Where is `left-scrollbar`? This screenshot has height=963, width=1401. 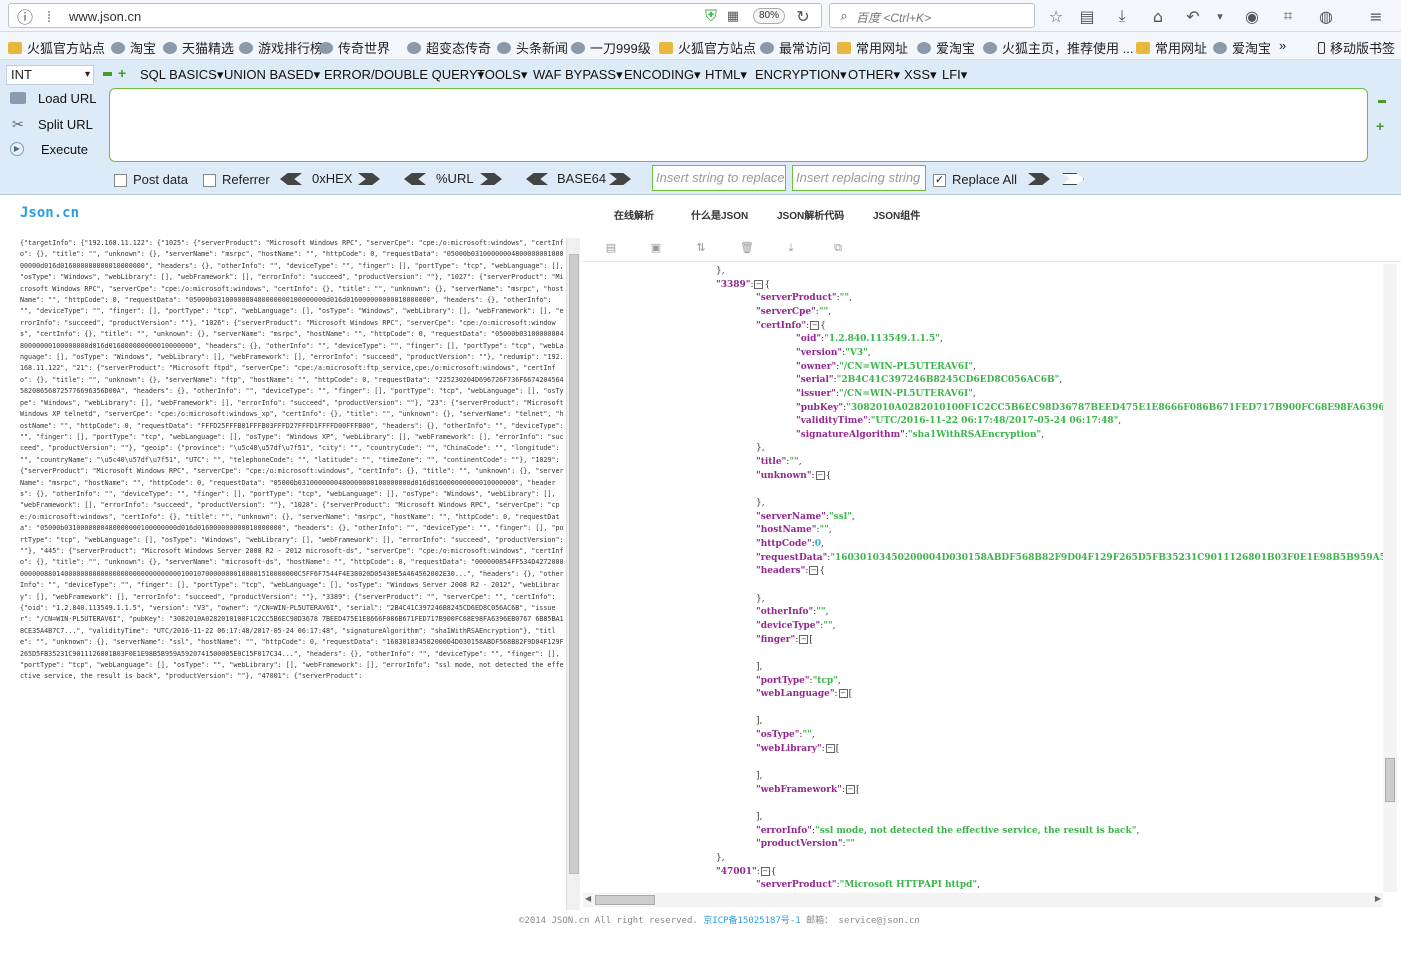
left-scrollbar is located at coordinates (573, 574).